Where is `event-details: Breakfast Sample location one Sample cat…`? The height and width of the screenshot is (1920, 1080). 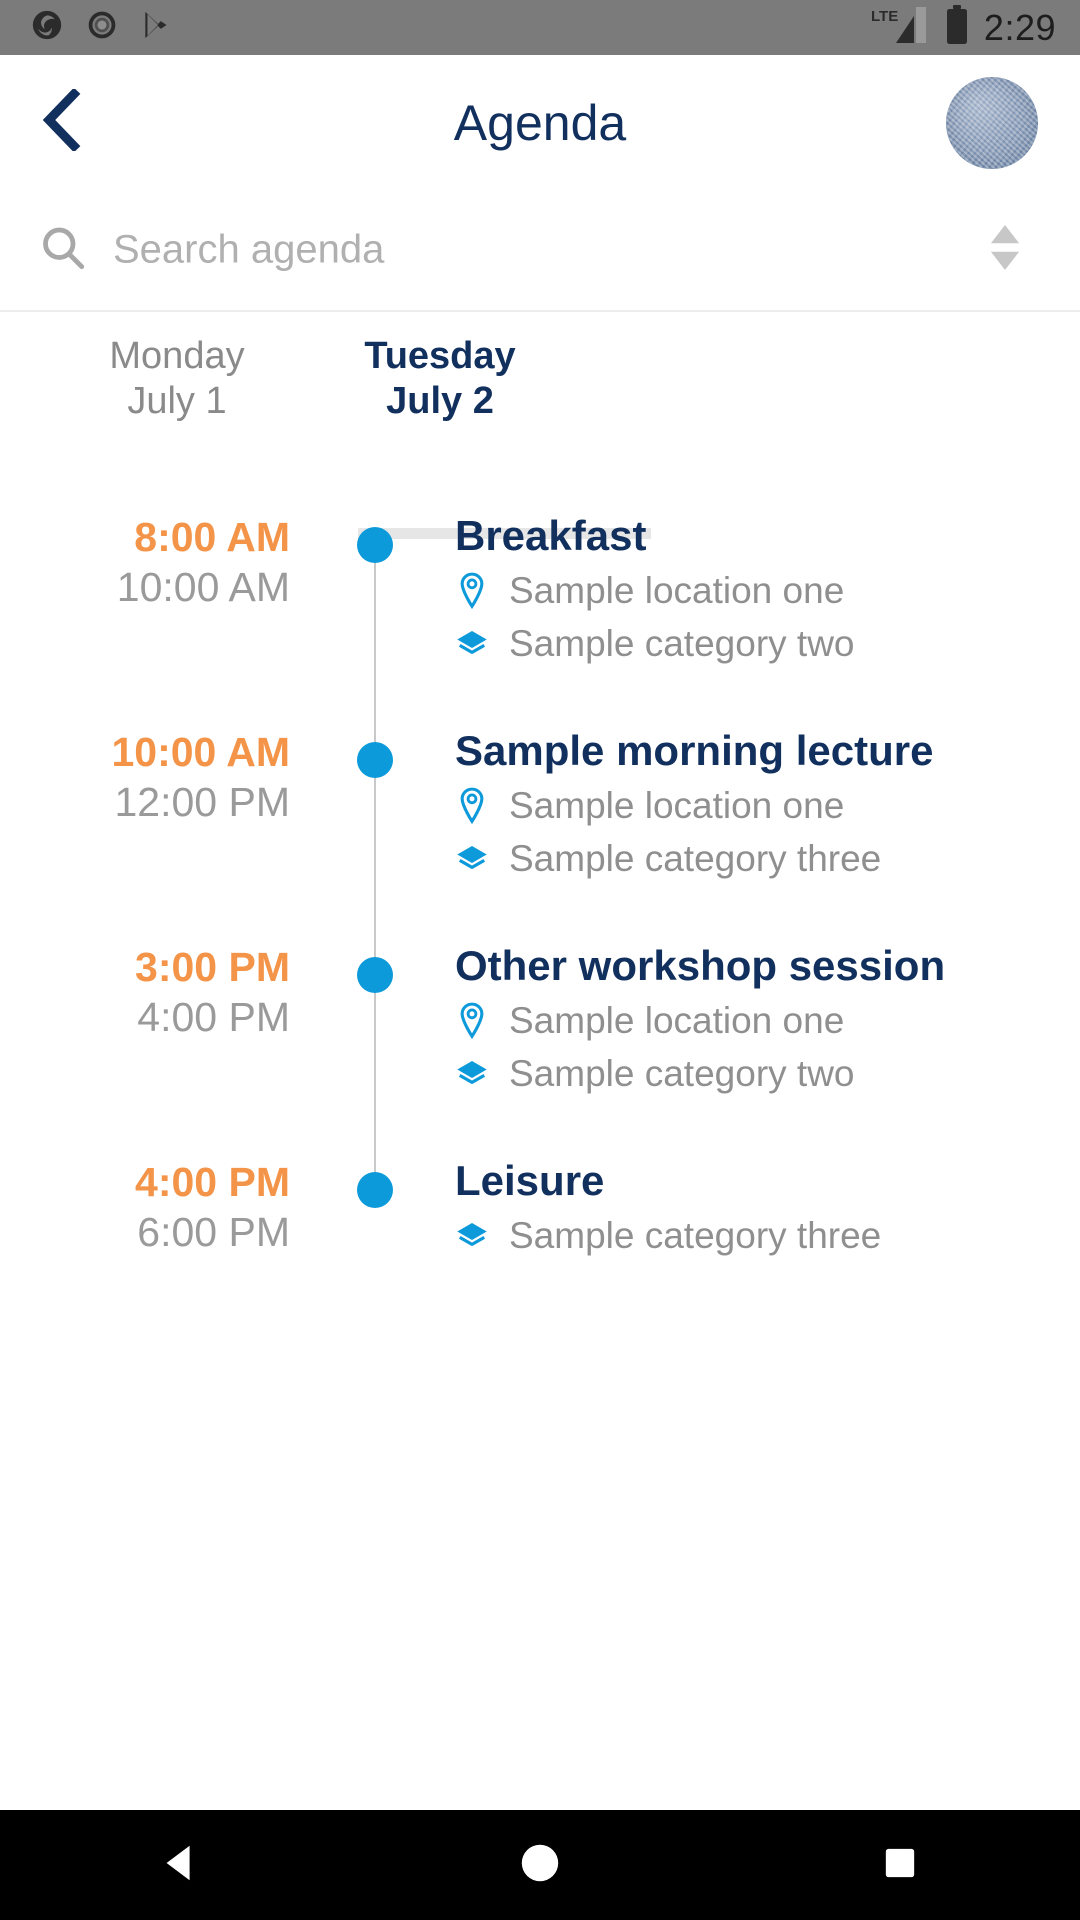 event-details: Breakfast Sample location one Sample cat… is located at coordinates (755, 589).